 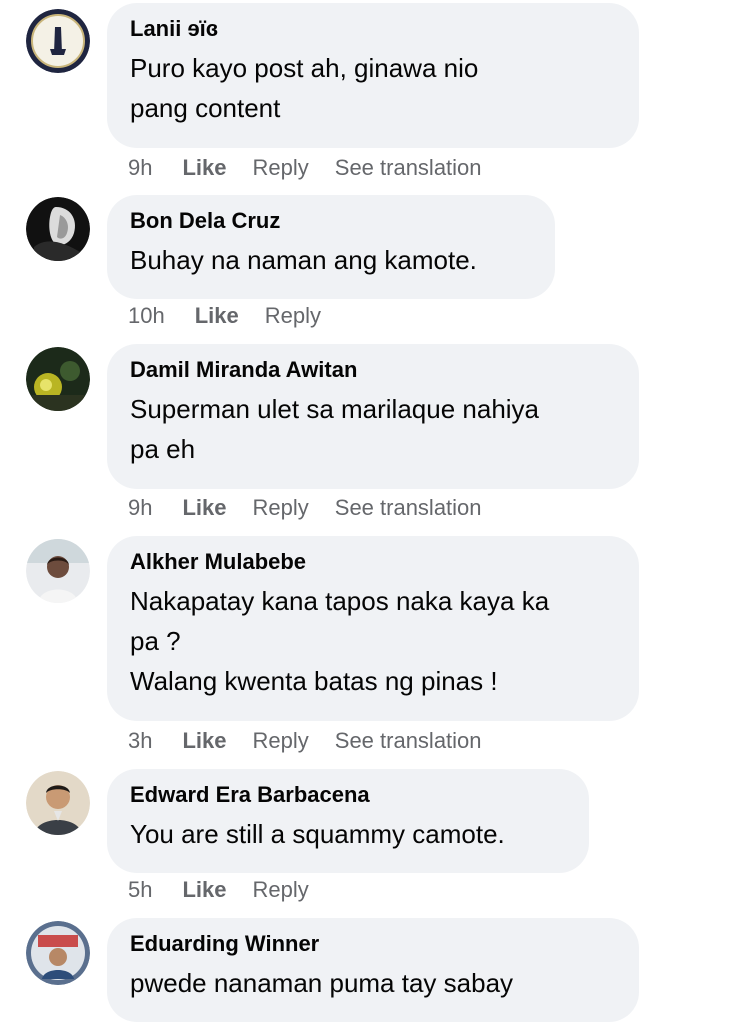 I want to click on commenter-name: Alkher Mulabebe, so click(x=373, y=562).